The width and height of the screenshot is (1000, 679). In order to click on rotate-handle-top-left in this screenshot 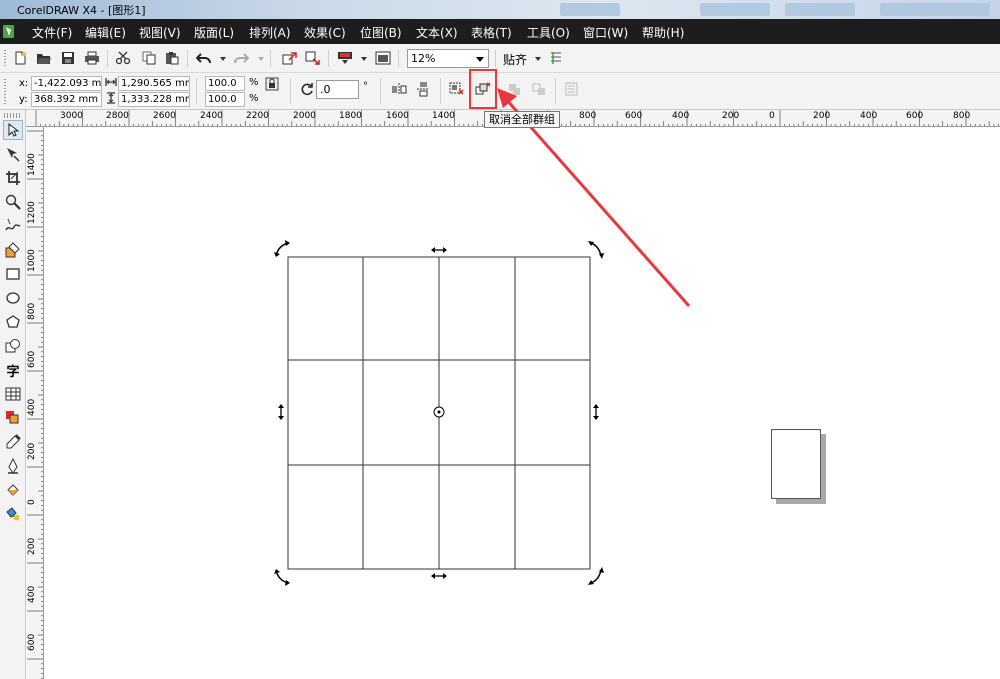, I will do `click(282, 248)`.